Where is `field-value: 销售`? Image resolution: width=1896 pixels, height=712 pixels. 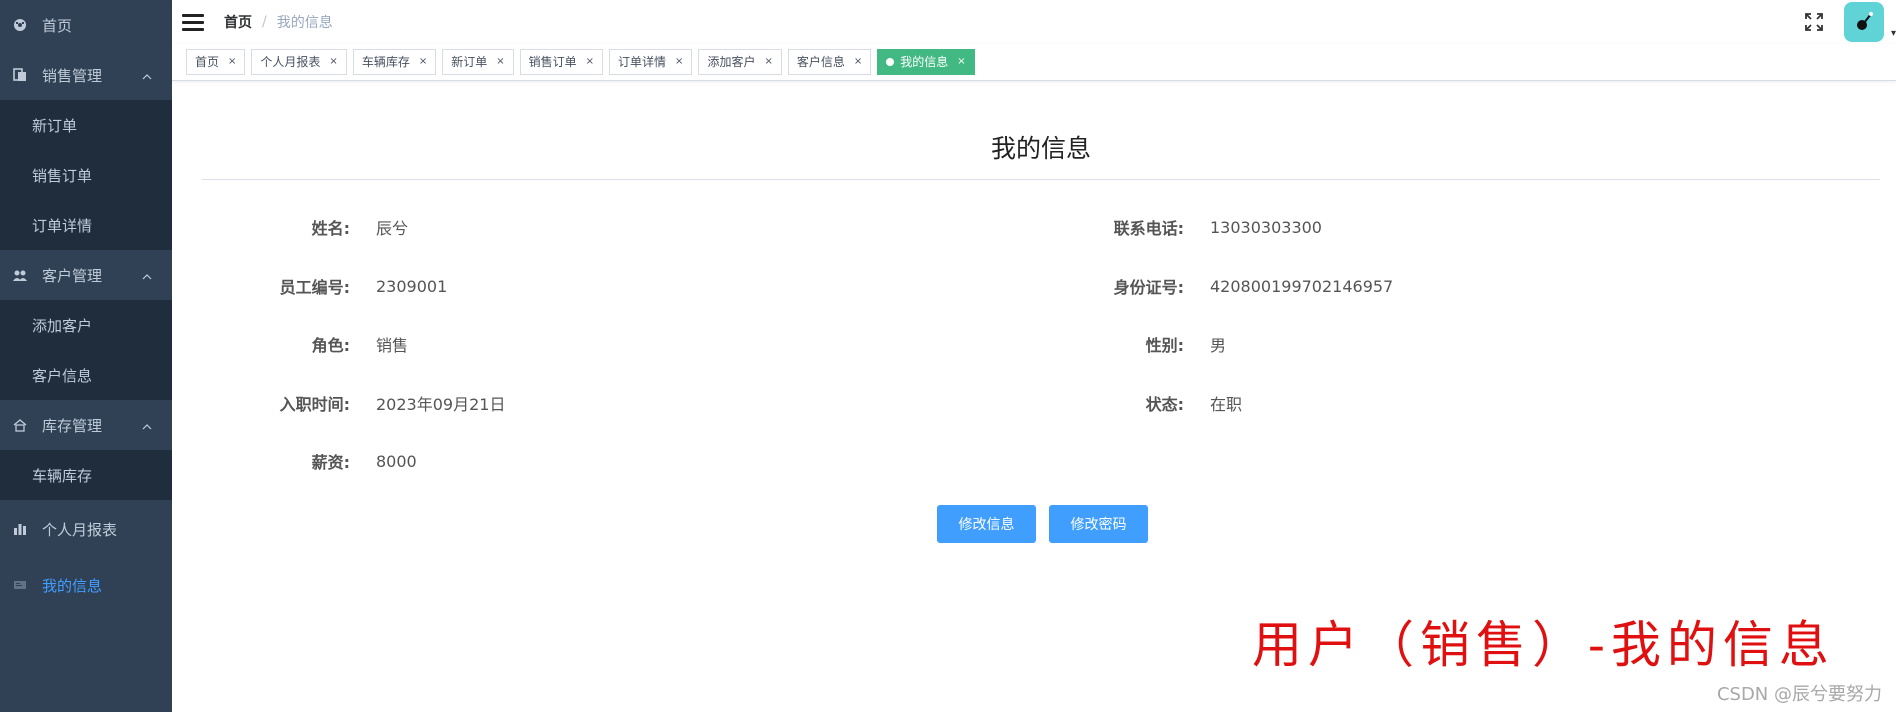
field-value: 销售 is located at coordinates (392, 345).